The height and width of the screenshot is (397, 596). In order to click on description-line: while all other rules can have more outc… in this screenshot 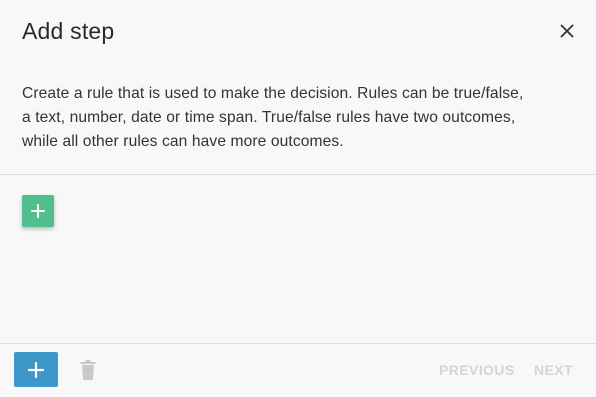, I will do `click(183, 141)`.